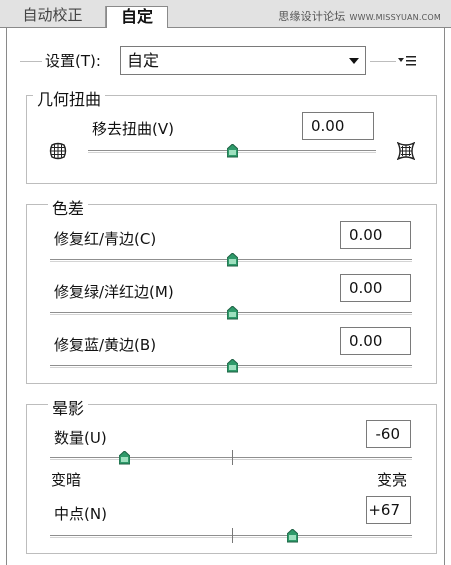 This screenshot has width=451, height=565. I want to click on geometric-distortion-title: 几何扭曲, so click(69, 98).